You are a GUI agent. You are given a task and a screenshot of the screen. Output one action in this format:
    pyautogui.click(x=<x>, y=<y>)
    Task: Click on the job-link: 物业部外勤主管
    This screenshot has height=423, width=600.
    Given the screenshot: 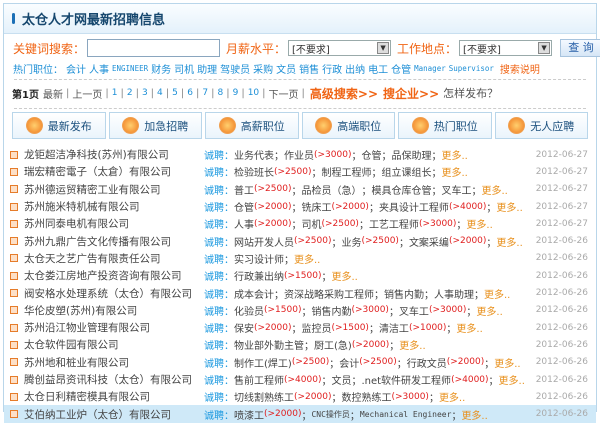 What is the action you would take?
    pyautogui.click(x=269, y=344)
    